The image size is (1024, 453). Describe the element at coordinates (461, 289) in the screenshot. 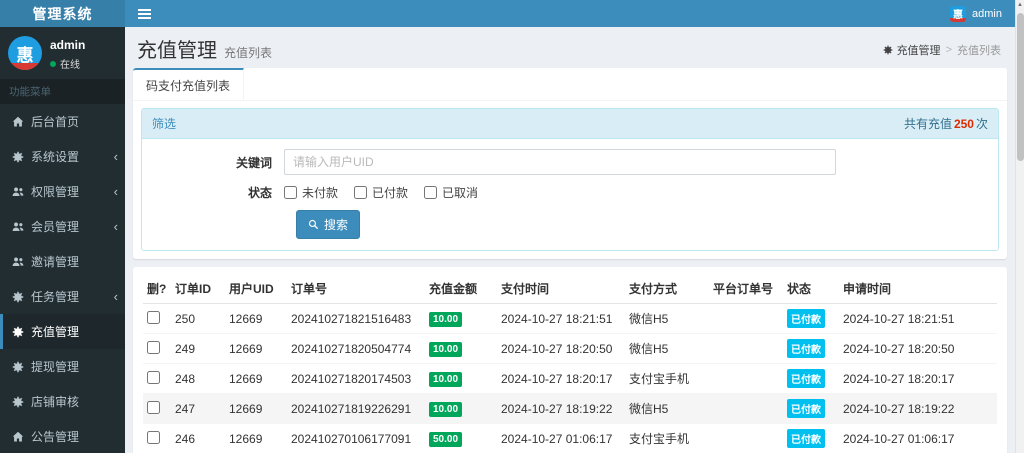

I see `col-header-4: 充值金额` at that location.